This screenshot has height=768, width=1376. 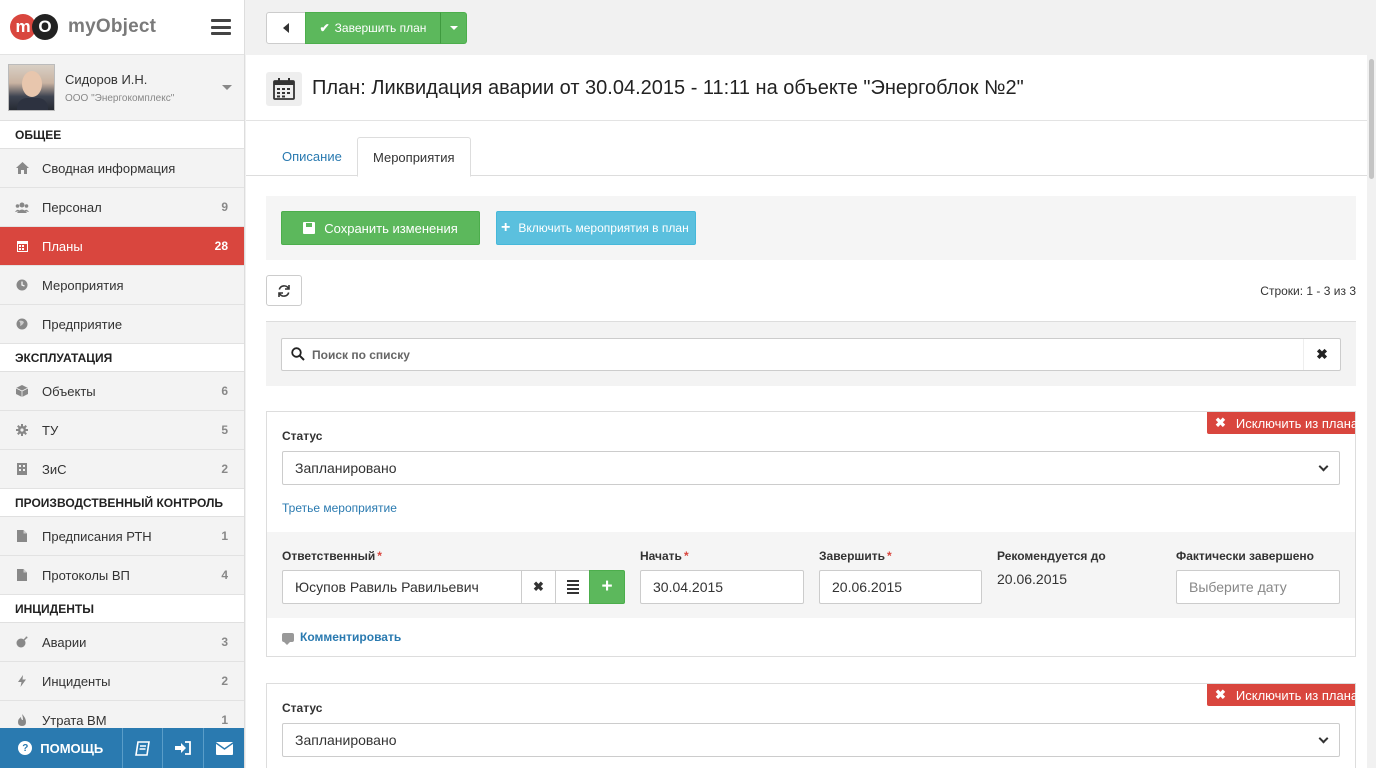 I want to click on envelope-icon, so click(x=225, y=748).